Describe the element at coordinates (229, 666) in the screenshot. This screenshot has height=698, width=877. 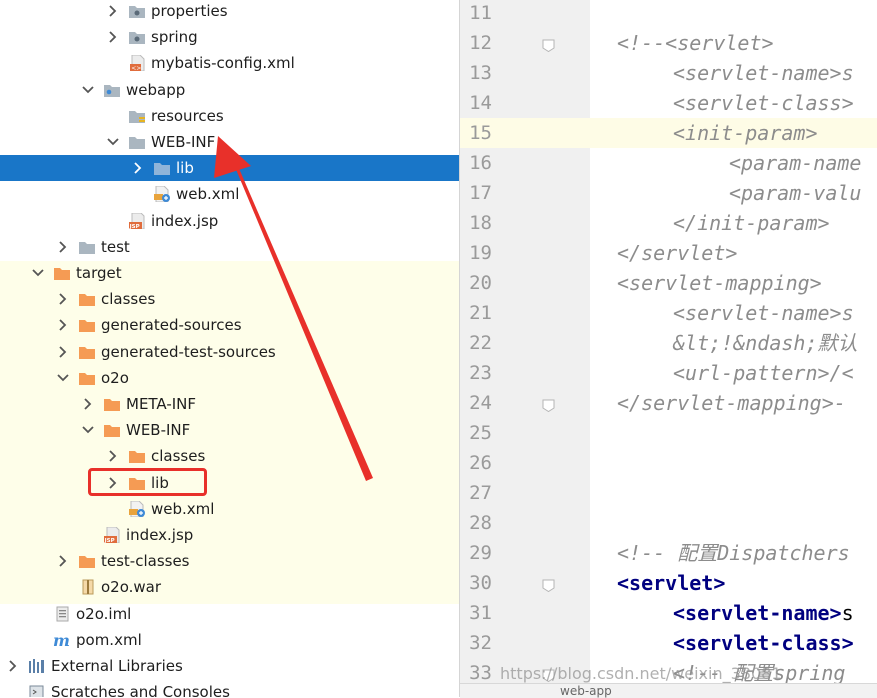
I see `tree-row-external-libraries: External Libraries` at that location.